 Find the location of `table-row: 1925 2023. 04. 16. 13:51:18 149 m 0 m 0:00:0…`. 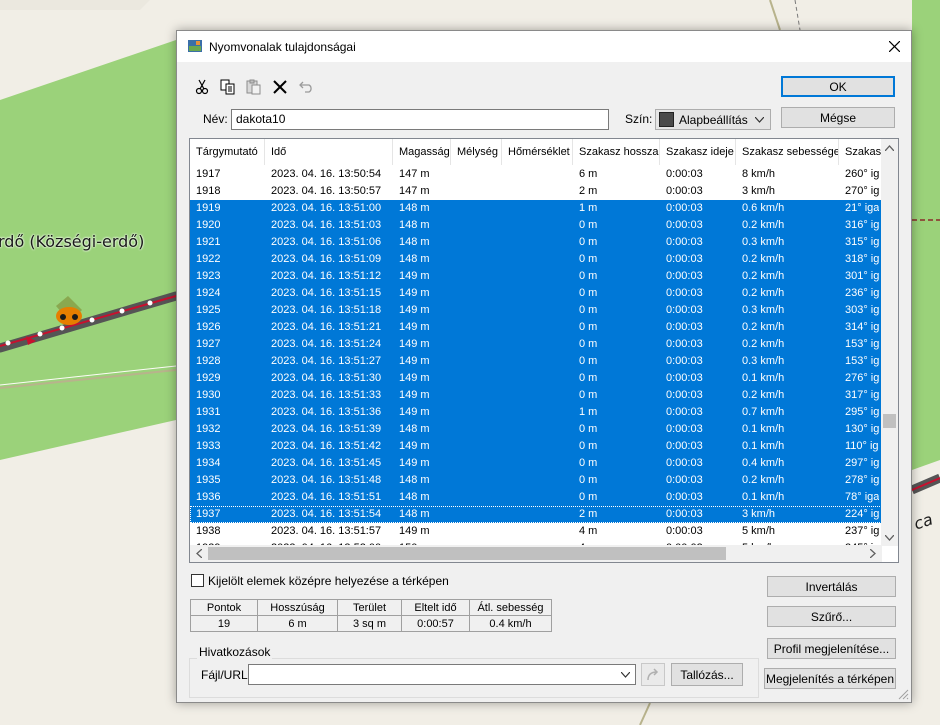

table-row: 1925 2023. 04. 16. 13:51:18 149 m 0 m 0:00:0… is located at coordinates (536, 310).